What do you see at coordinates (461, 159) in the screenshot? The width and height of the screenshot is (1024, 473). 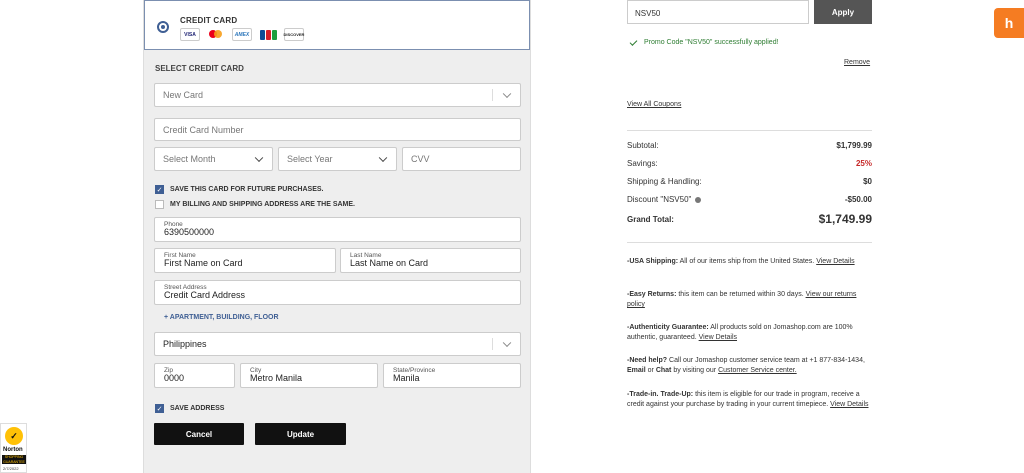 I see `cvv-input: CVV` at bounding box center [461, 159].